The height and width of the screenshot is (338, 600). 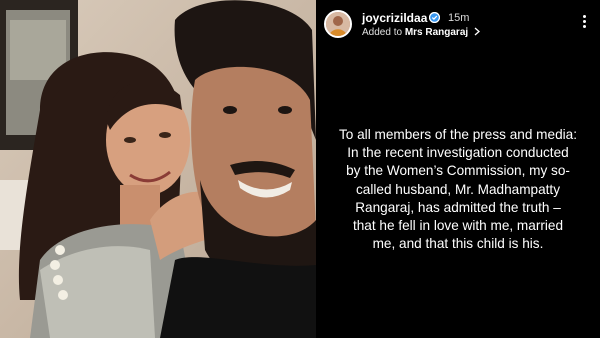 What do you see at coordinates (476, 32) in the screenshot?
I see `chevron-right-icon` at bounding box center [476, 32].